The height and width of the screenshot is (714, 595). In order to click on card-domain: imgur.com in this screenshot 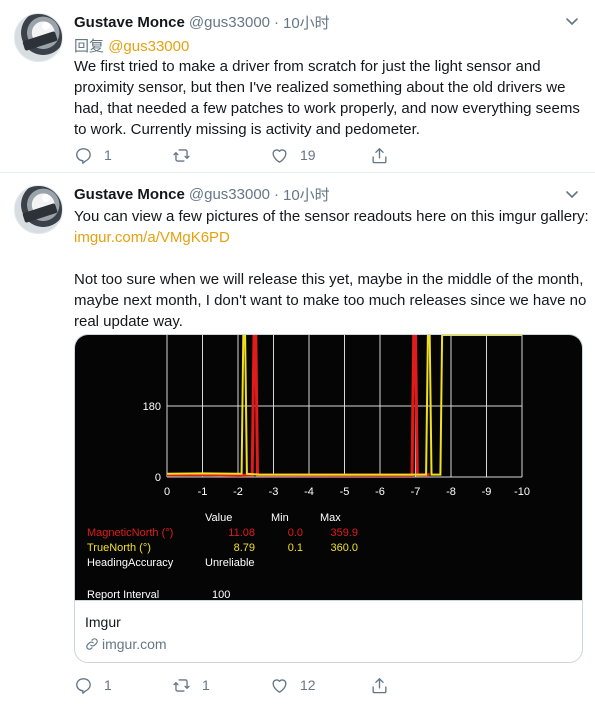, I will do `click(126, 644)`.